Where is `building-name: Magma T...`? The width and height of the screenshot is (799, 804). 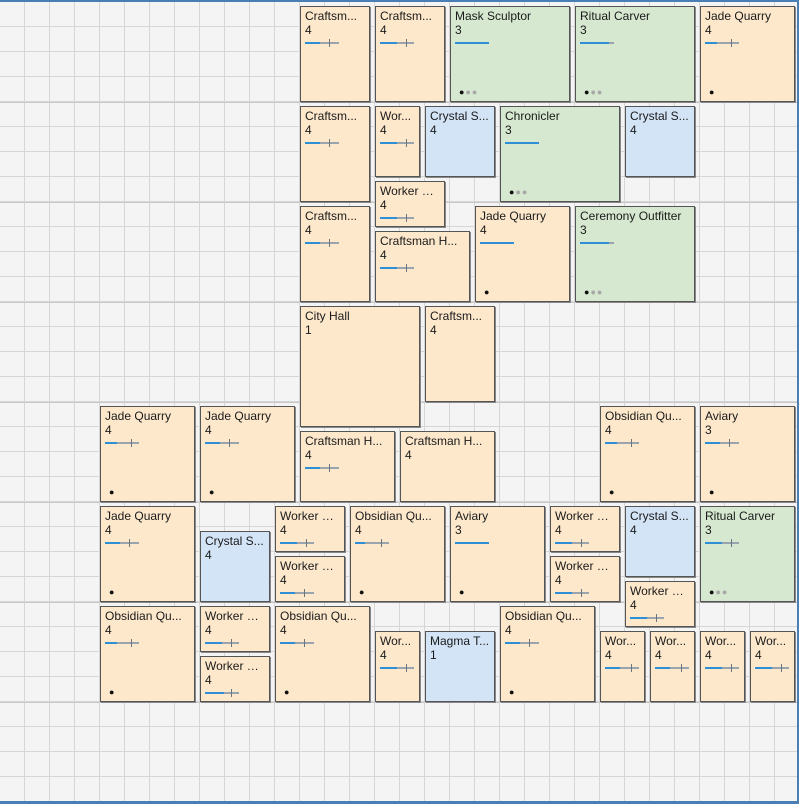
building-name: Magma T... is located at coordinates (460, 641).